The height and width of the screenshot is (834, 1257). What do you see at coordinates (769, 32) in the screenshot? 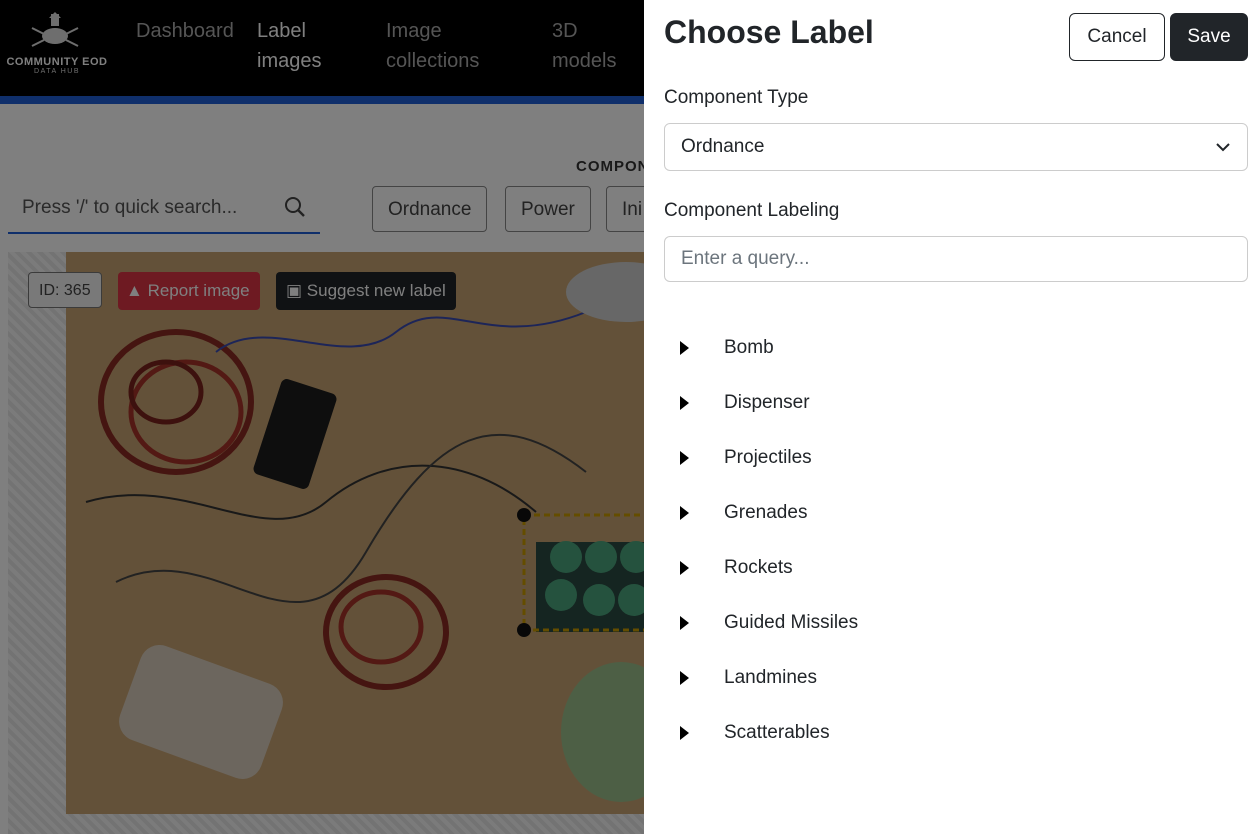
I see `panel-title: Choose Label` at bounding box center [769, 32].